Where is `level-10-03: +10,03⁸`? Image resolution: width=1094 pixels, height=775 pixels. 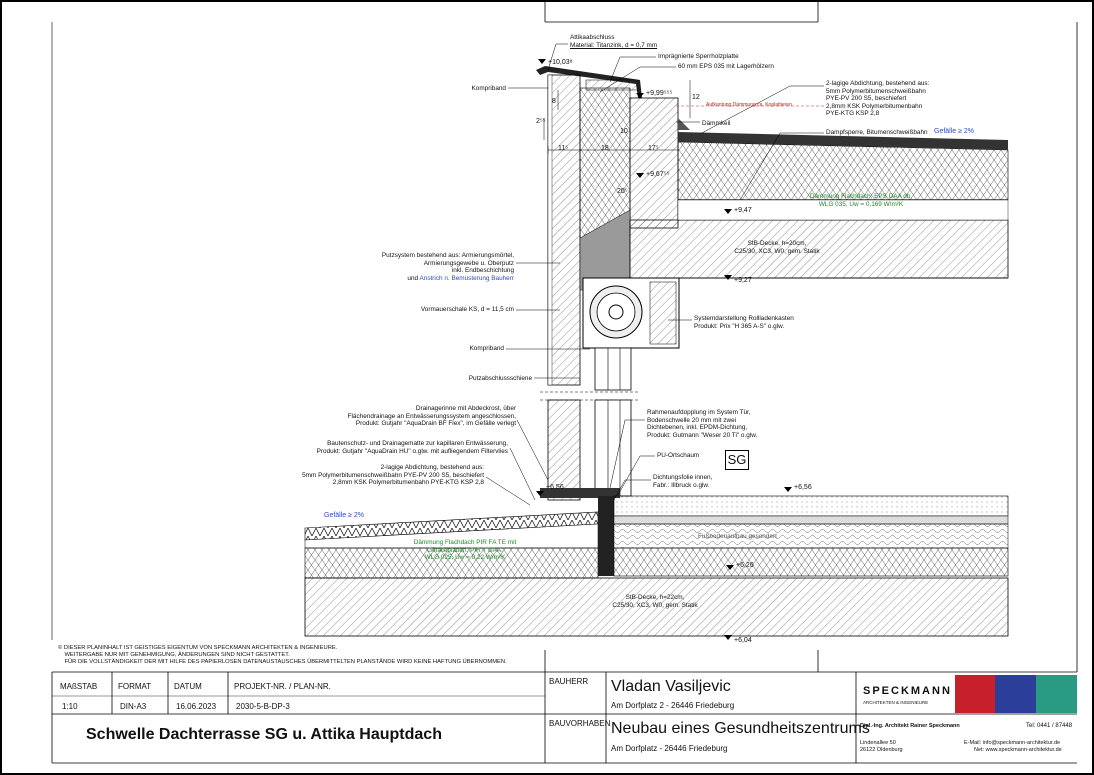 level-10-03: +10,03⁸ is located at coordinates (560, 62).